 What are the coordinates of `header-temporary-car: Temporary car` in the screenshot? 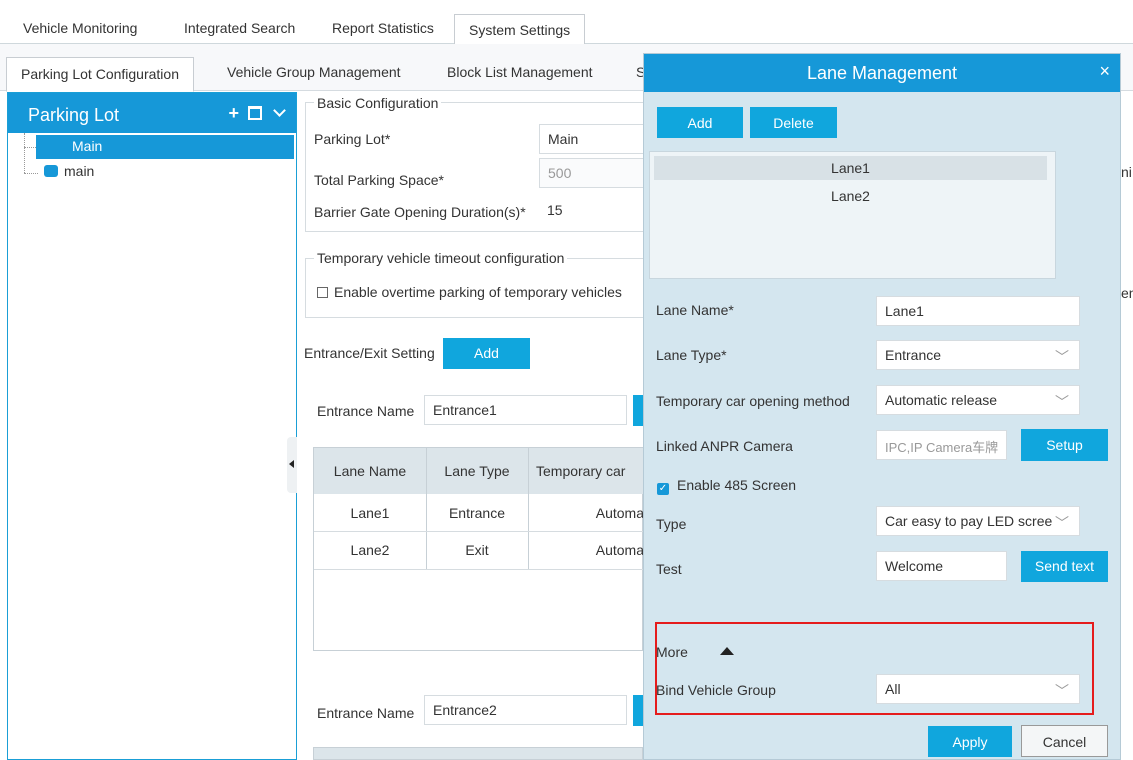 It's located at (581, 471).